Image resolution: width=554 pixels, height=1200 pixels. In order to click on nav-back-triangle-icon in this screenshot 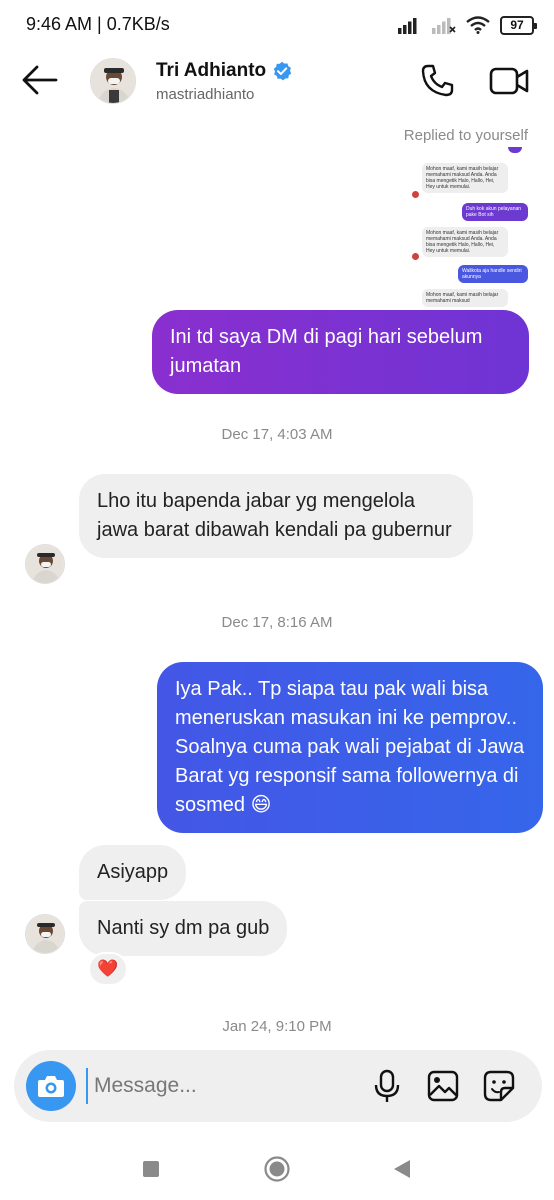, I will do `click(402, 1169)`.